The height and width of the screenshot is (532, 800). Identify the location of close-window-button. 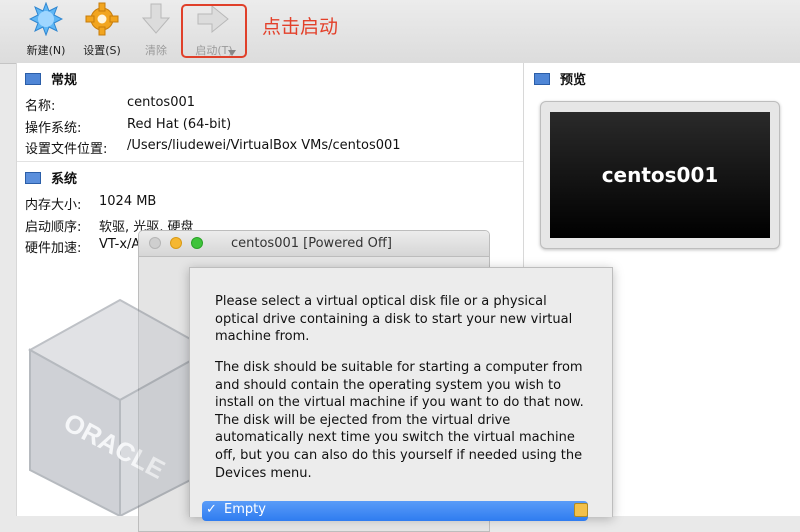
(155, 243).